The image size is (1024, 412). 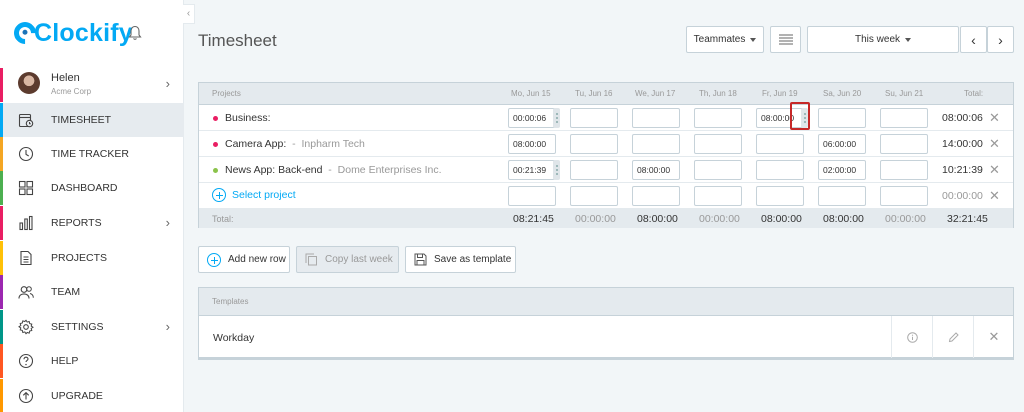 What do you see at coordinates (532, 118) in the screenshot?
I see `time-cell: 00:00:06` at bounding box center [532, 118].